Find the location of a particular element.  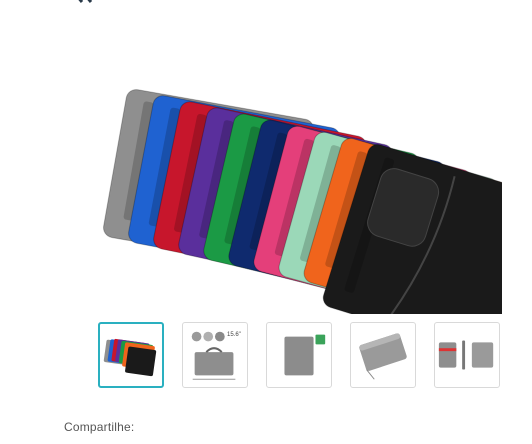

colors-thumbnail-image is located at coordinates (130, 357).